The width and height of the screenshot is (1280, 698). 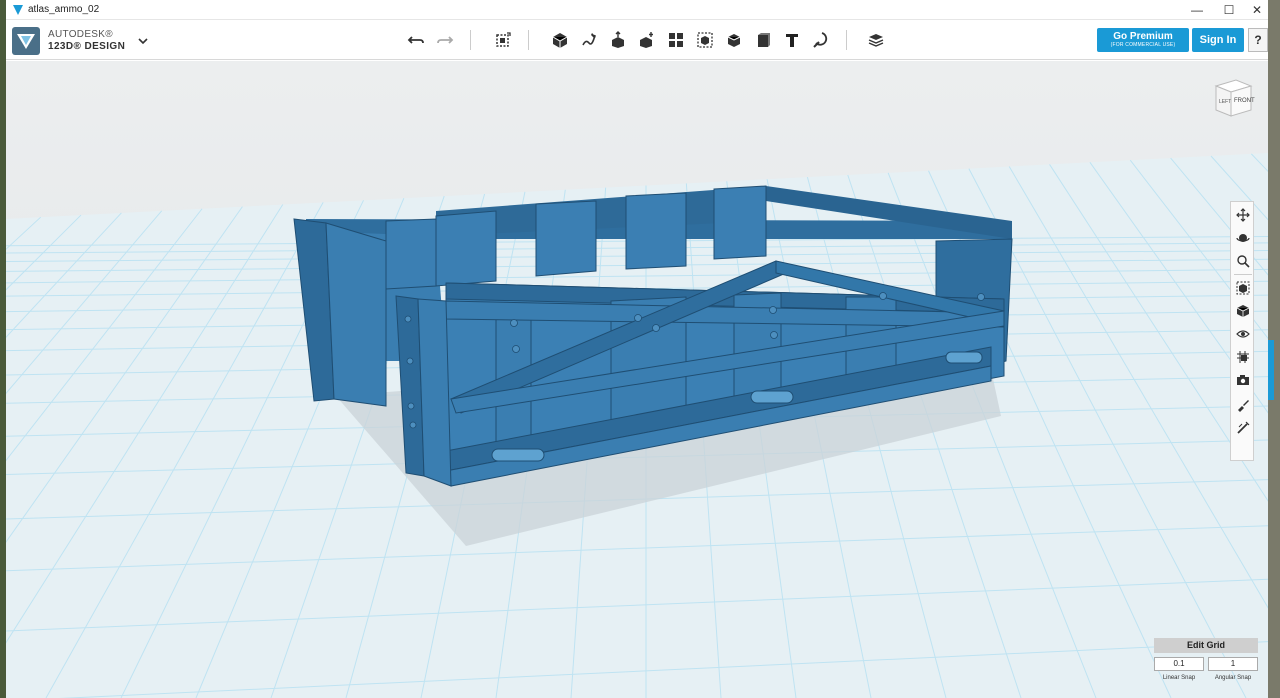 I want to click on redo-button, so click(x=445, y=40).